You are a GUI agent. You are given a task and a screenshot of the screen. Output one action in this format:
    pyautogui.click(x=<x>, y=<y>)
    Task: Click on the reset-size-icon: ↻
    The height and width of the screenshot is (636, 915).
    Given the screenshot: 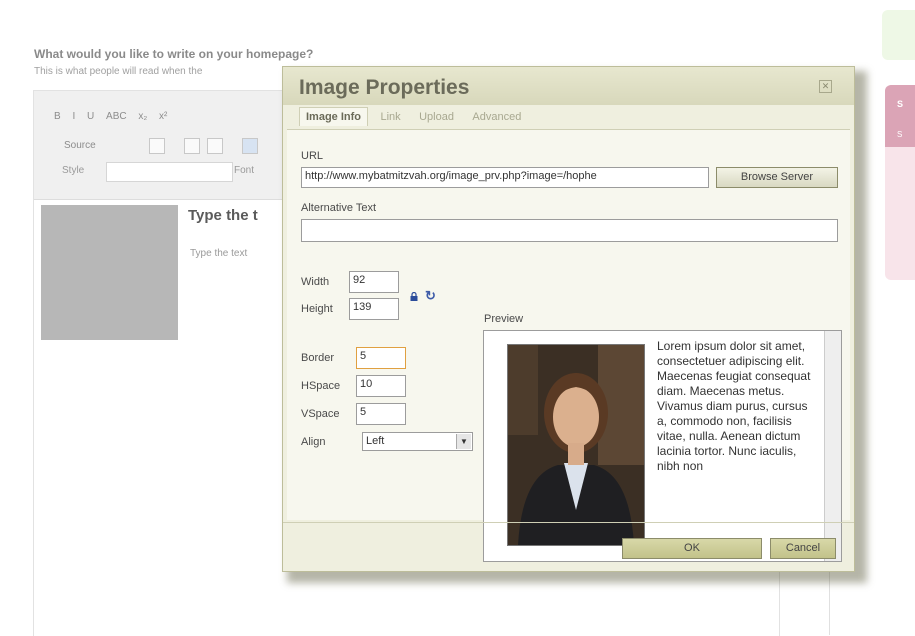 What is the action you would take?
    pyautogui.click(x=430, y=296)
    